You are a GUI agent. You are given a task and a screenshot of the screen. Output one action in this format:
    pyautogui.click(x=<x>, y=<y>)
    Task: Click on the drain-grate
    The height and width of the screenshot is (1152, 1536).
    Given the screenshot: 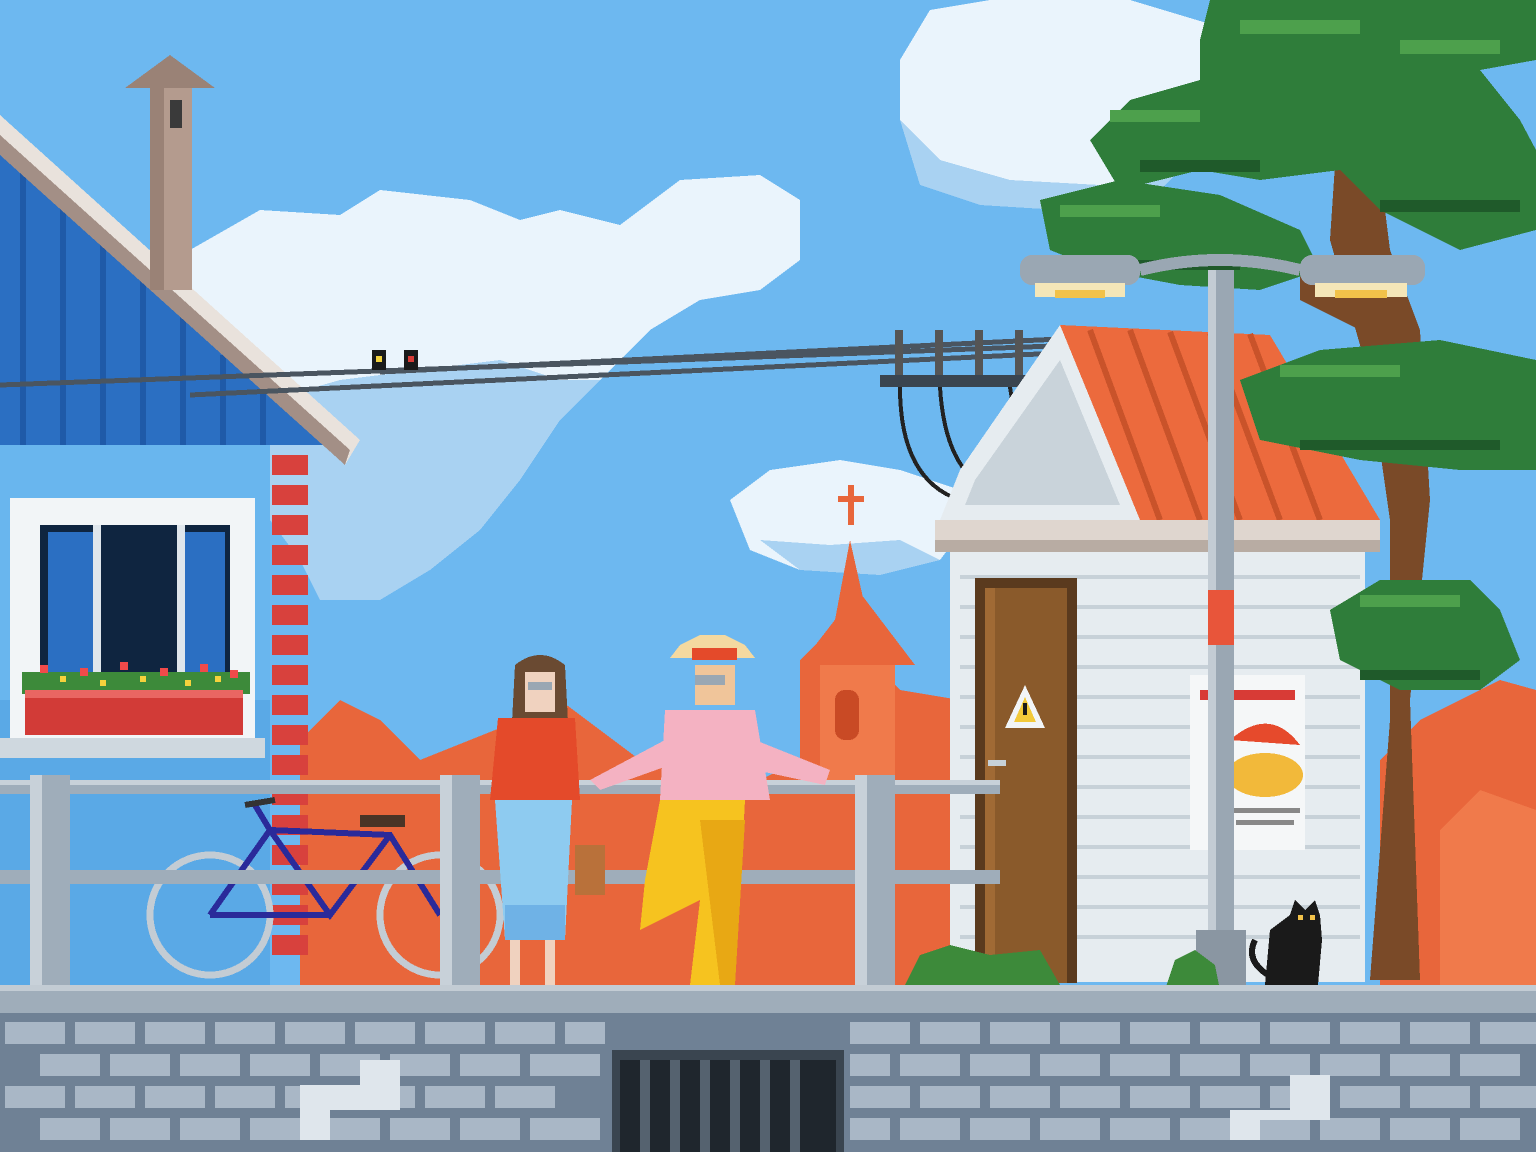 What is the action you would take?
    pyautogui.click(x=728, y=1101)
    